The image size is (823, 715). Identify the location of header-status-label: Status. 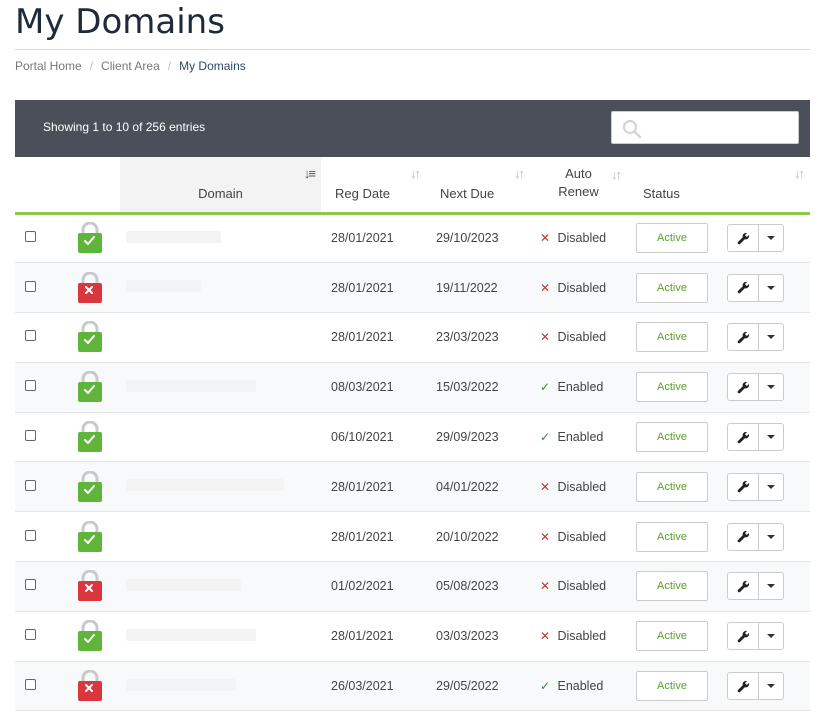
(661, 193).